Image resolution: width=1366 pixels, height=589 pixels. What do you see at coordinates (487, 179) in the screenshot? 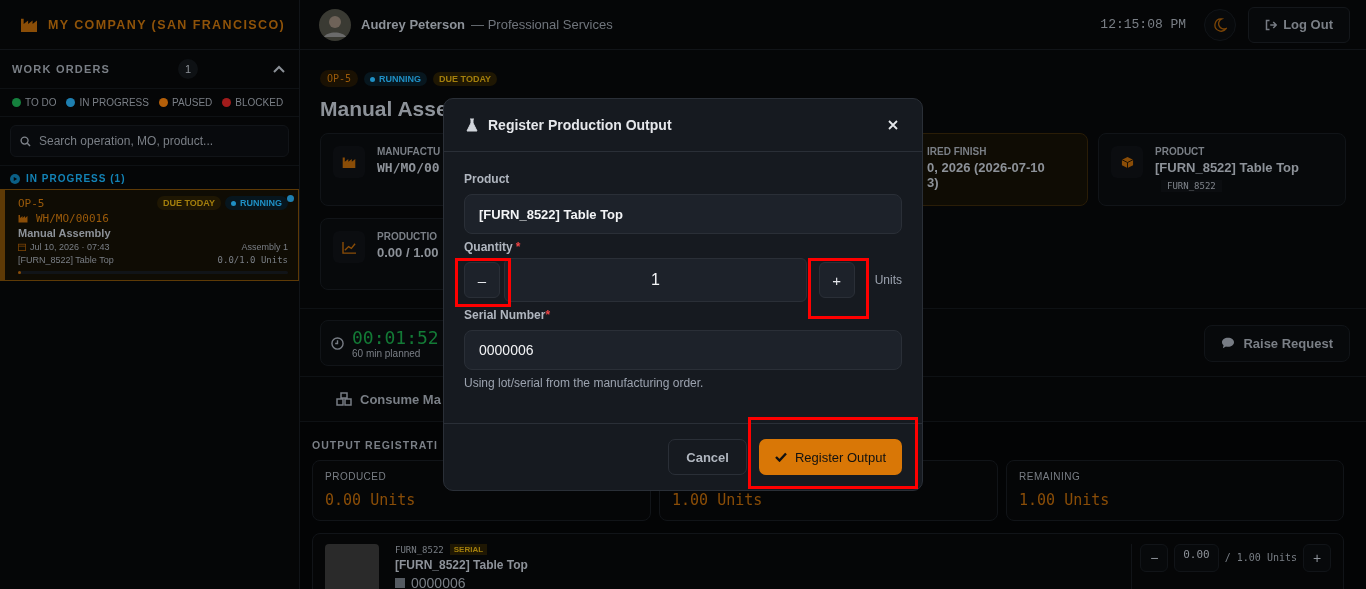
I see `field-label: Product` at bounding box center [487, 179].